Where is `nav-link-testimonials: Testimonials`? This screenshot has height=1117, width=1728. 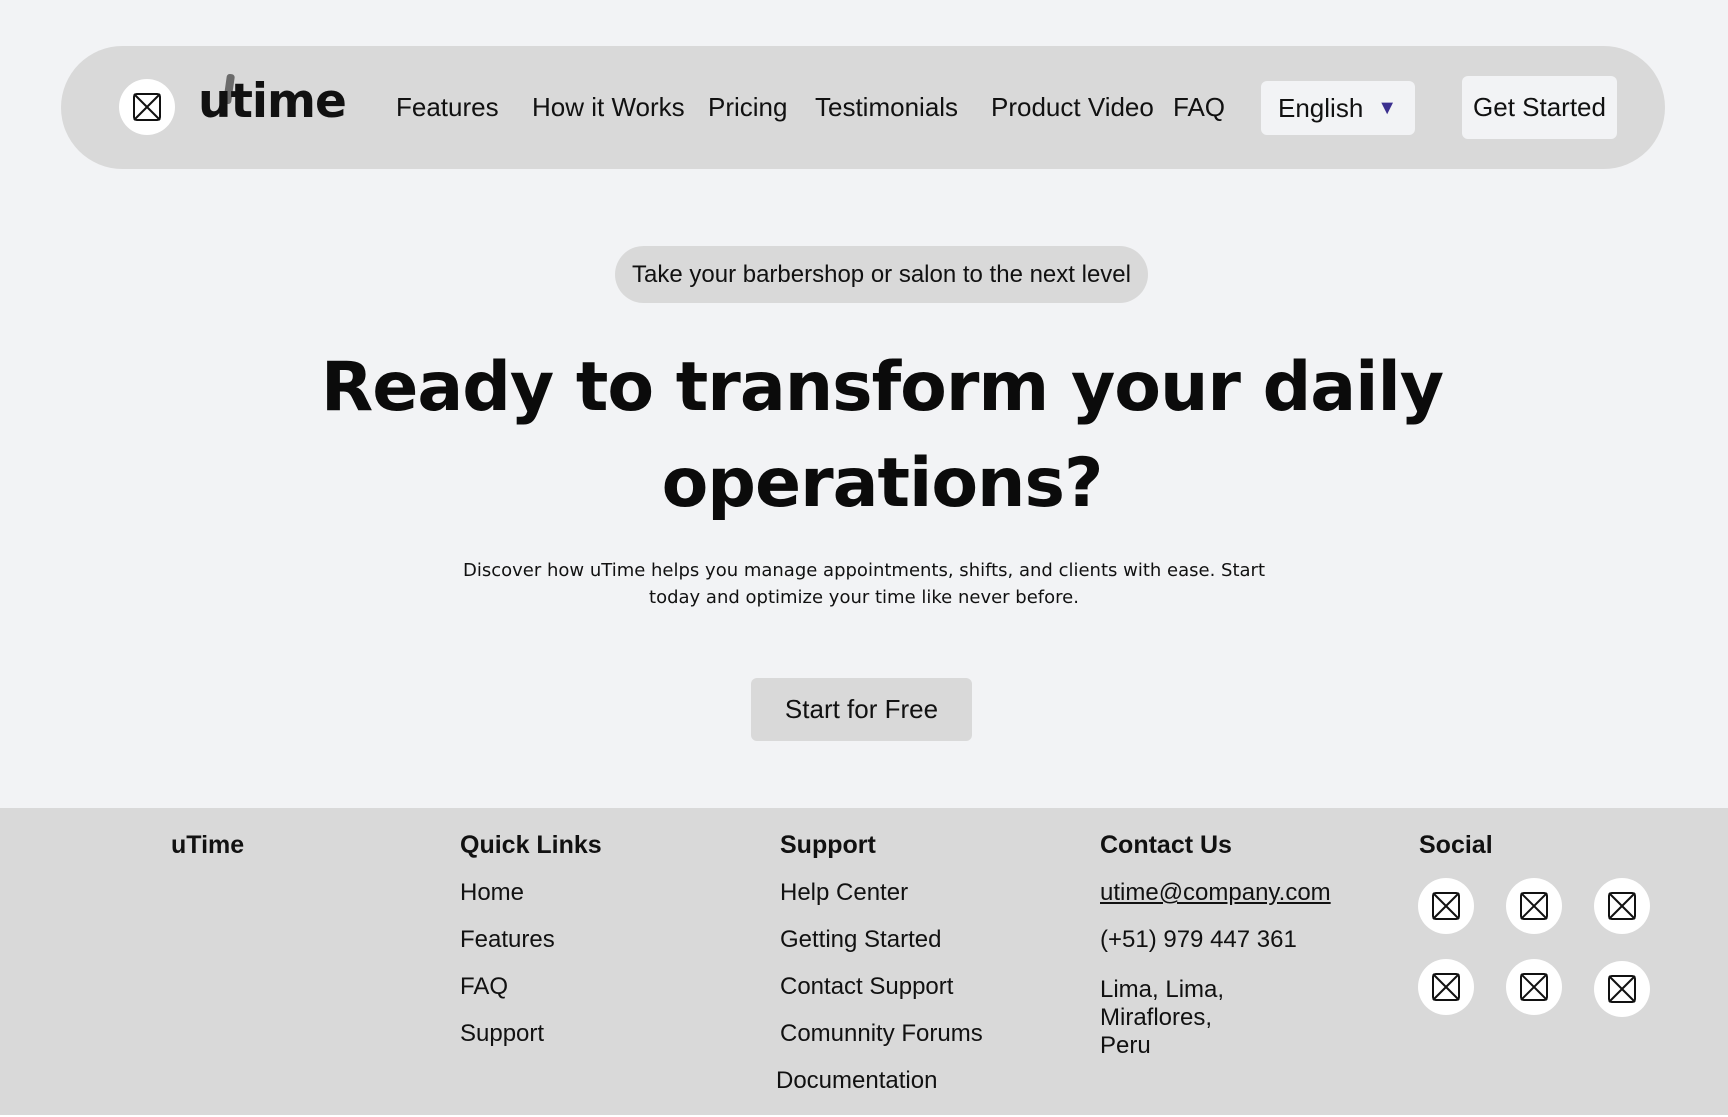 nav-link-testimonials: Testimonials is located at coordinates (886, 107).